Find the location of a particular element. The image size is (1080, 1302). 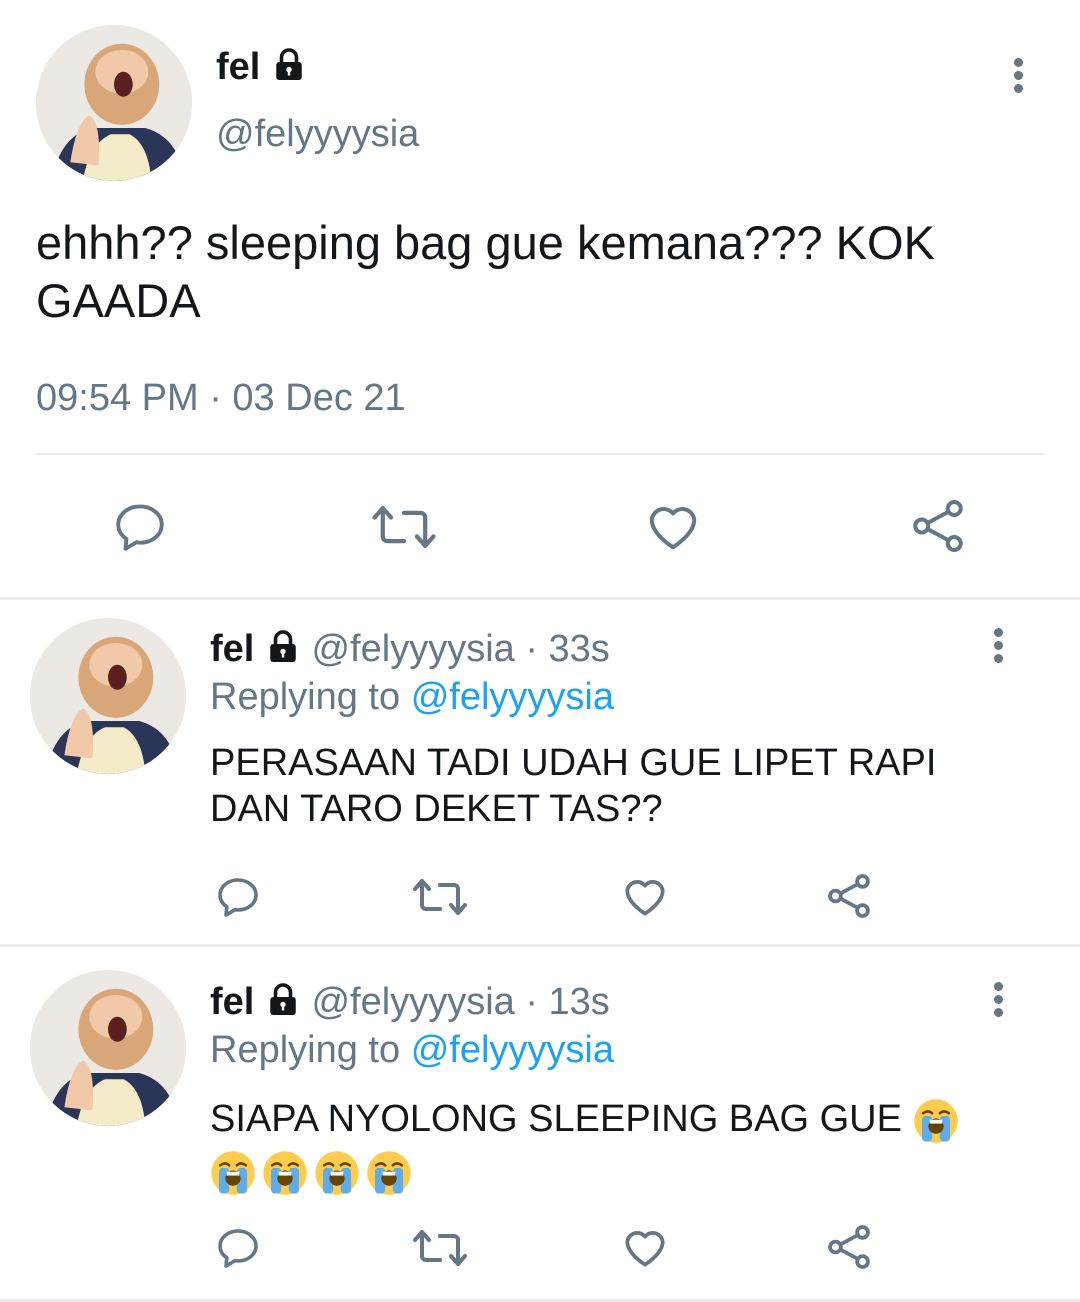

reply-header: fel @felyyyysia · 33s is located at coordinates (410, 649).